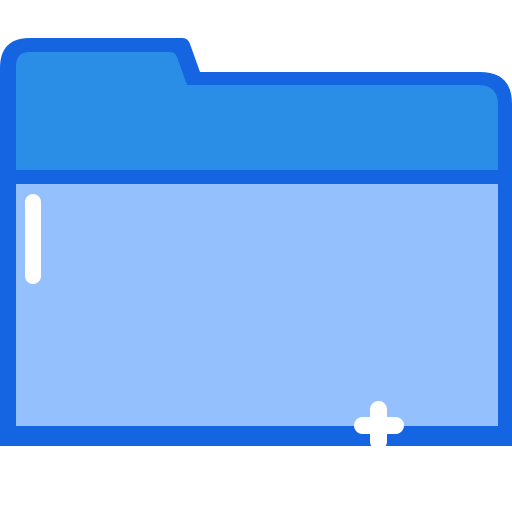 Image resolution: width=512 pixels, height=512 pixels. I want to click on shine-stripe, so click(33, 239).